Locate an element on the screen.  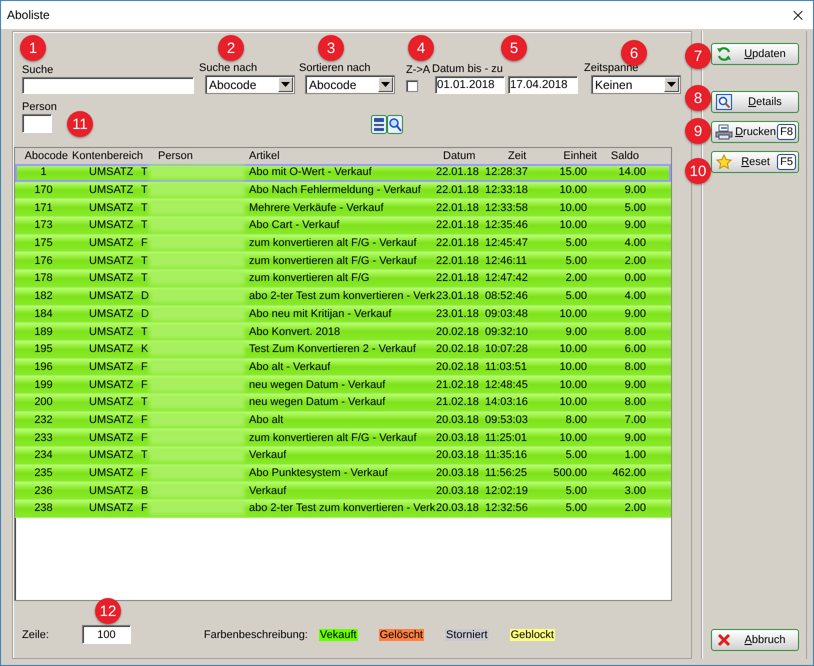
star-icon is located at coordinates (724, 162).